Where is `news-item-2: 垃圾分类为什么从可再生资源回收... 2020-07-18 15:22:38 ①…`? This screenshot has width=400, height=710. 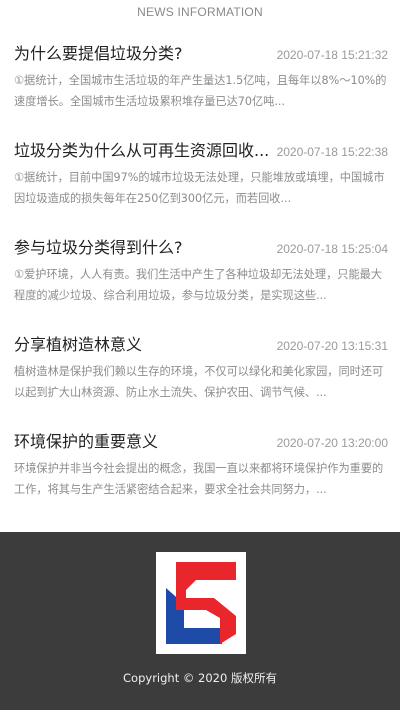 news-item-2: 垃圾分类为什么从可再生资源回收... 2020-07-18 15:22:38 ①… is located at coordinates (201, 169).